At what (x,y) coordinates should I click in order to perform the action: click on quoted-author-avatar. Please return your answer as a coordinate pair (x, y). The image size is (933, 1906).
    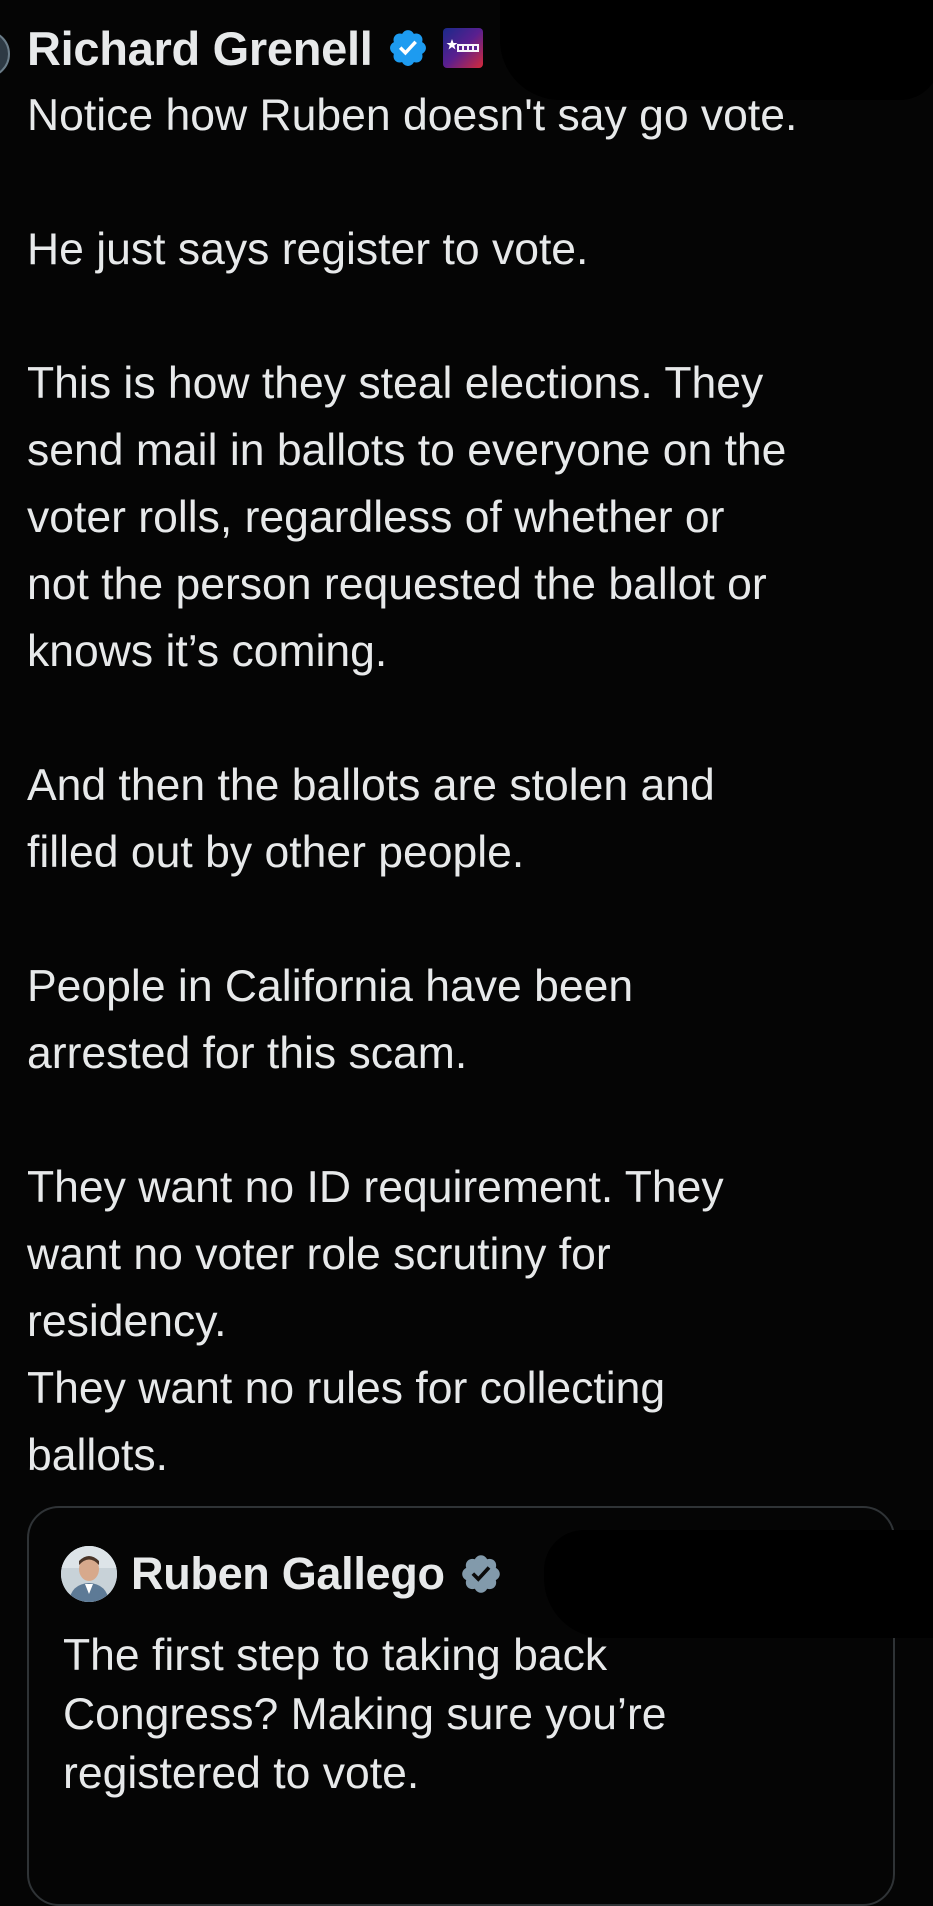
    Looking at the image, I should click on (89, 1574).